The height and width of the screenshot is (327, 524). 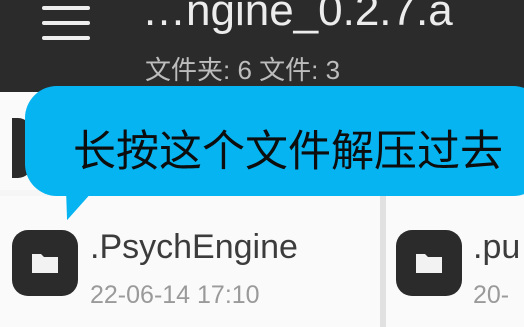 I want to click on annotation-text: 长按这个文件解压过去, so click(x=288, y=152).